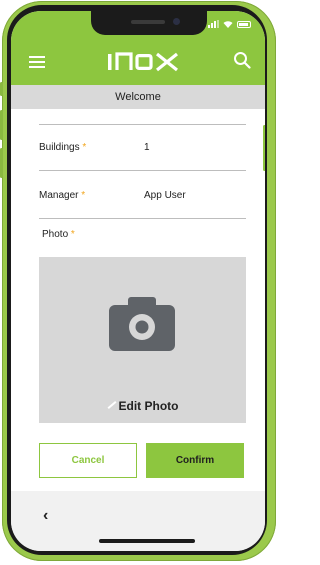 This screenshot has height=565, width=320. Describe the element at coordinates (1, 163) in the screenshot. I see `volume-down-button` at that location.